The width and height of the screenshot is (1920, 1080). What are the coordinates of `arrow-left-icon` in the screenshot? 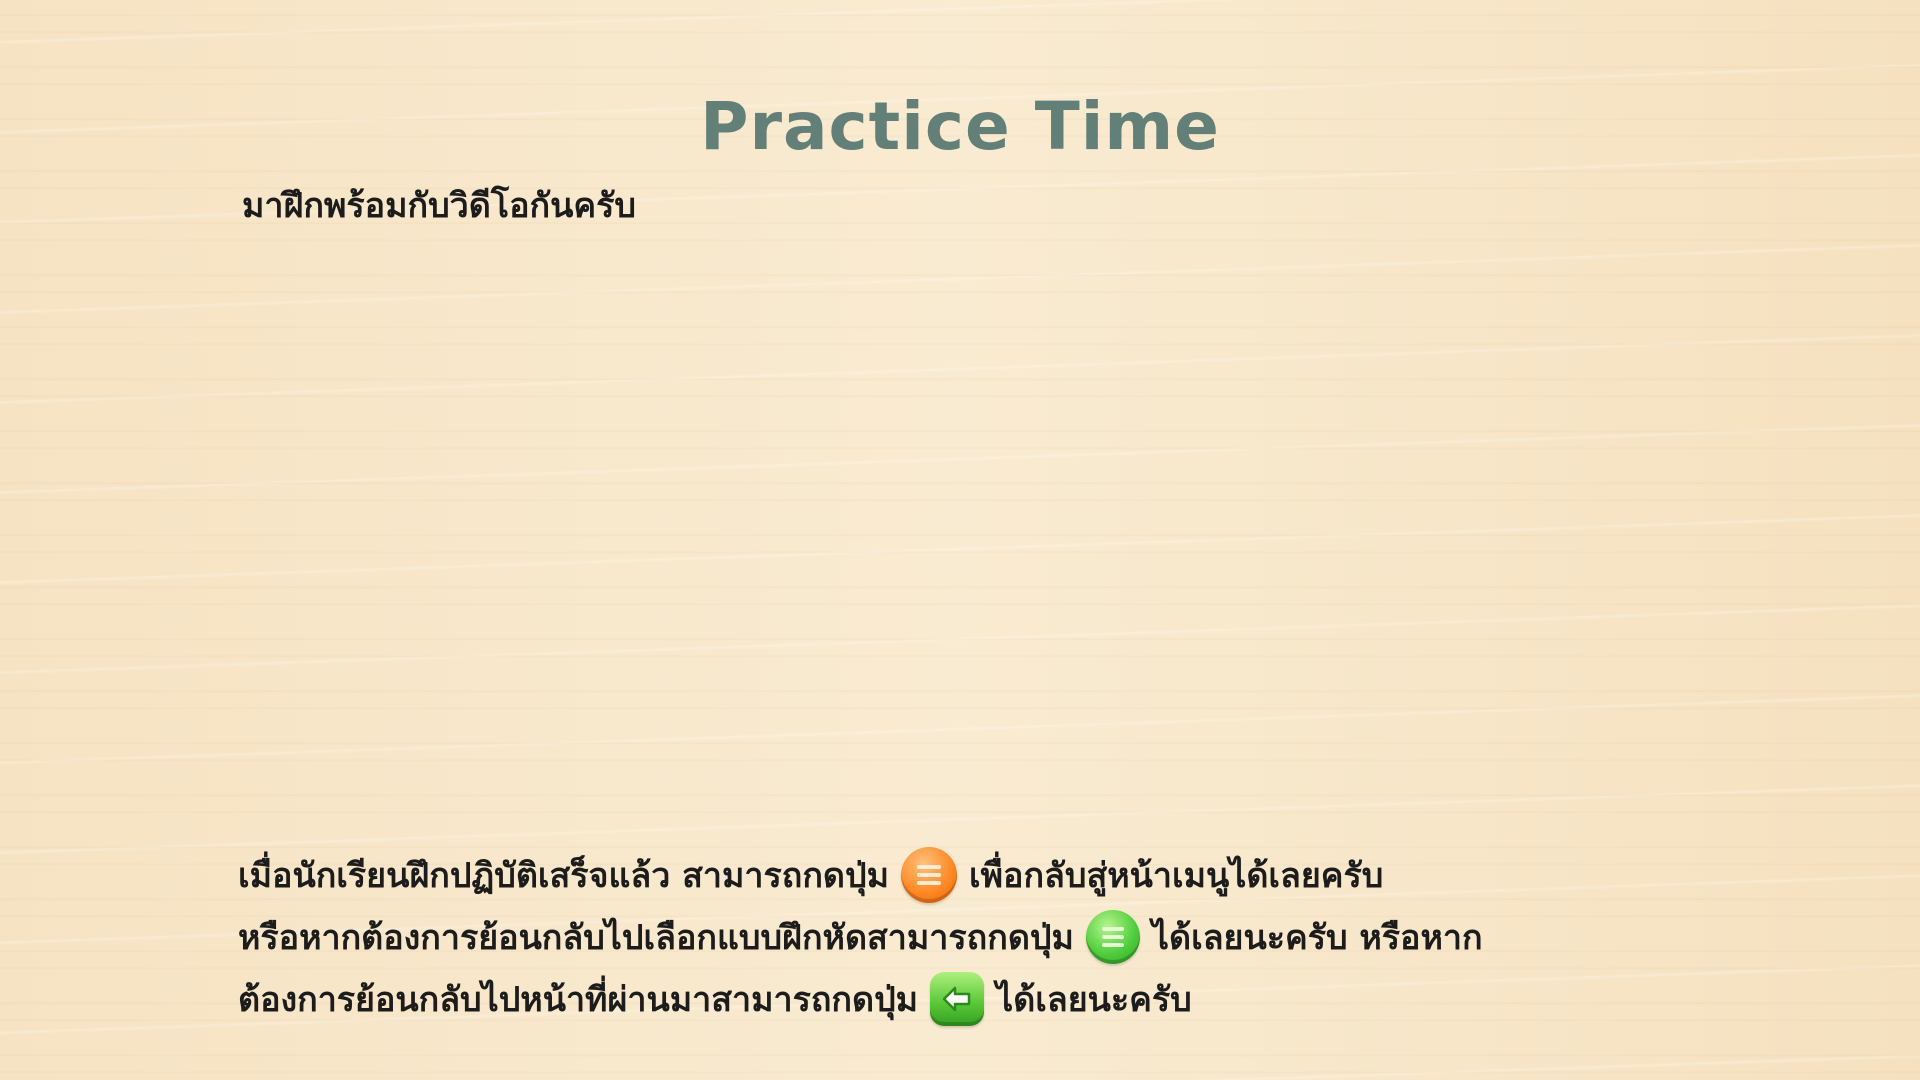 It's located at (956, 999).